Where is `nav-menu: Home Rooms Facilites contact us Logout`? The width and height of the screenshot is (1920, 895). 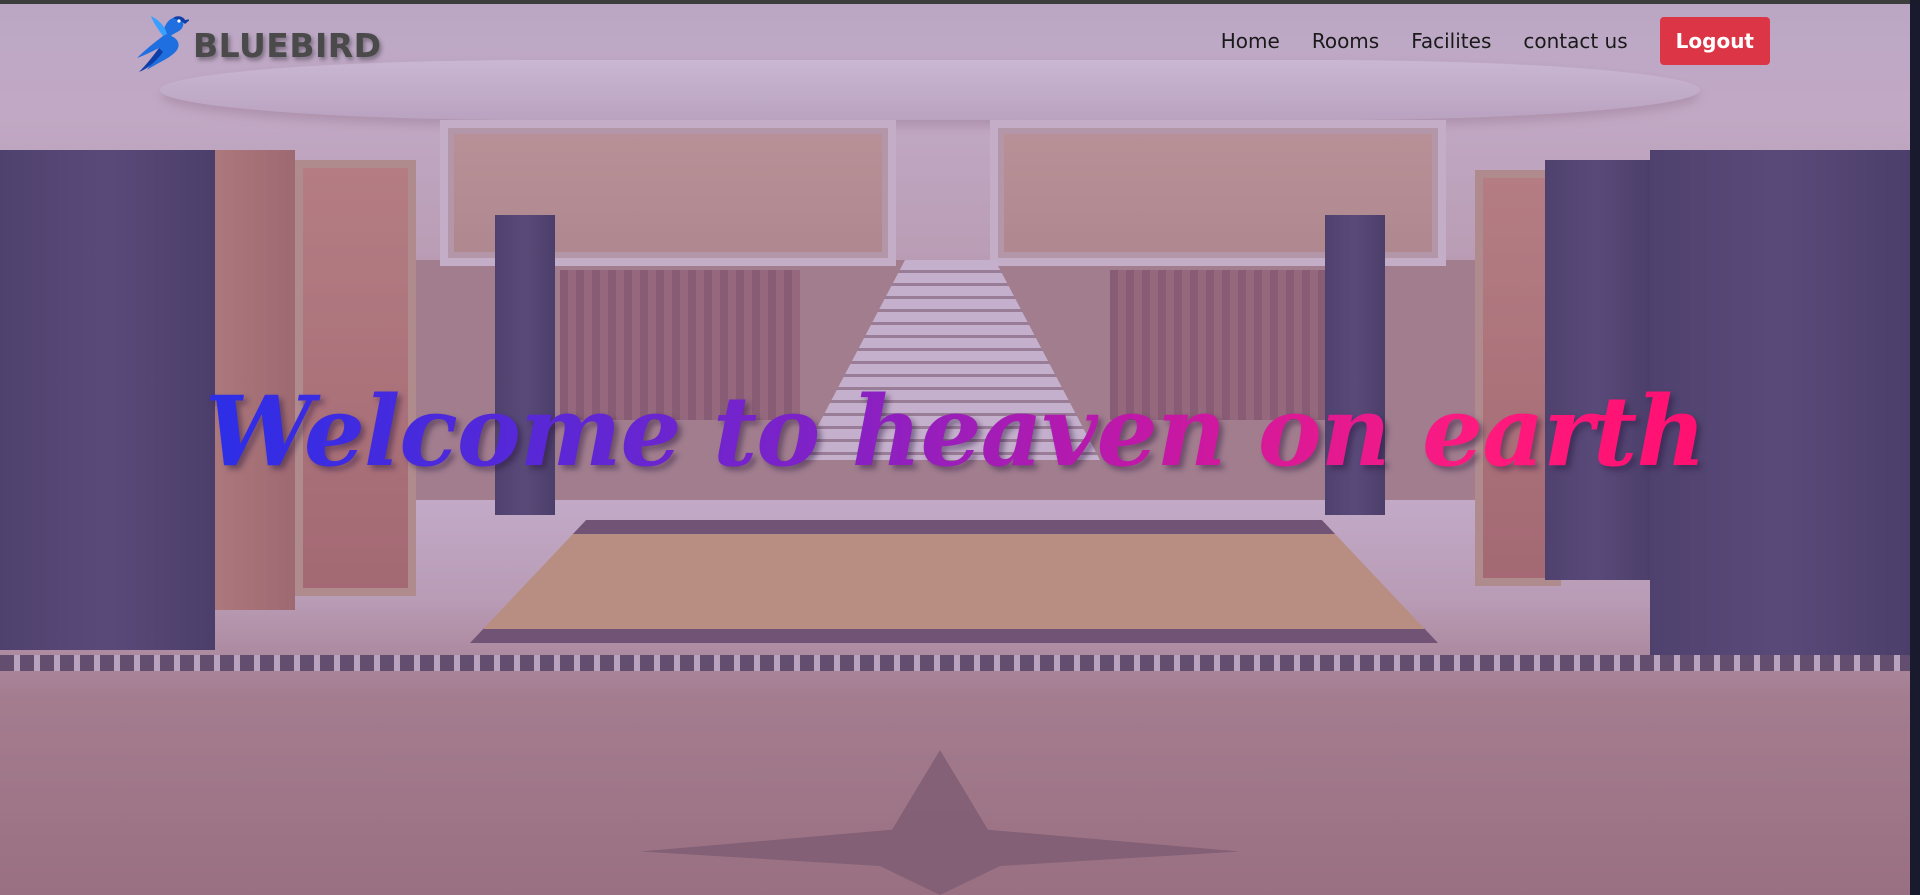
nav-menu: Home Rooms Facilites contact us Logout is located at coordinates (1479, 41).